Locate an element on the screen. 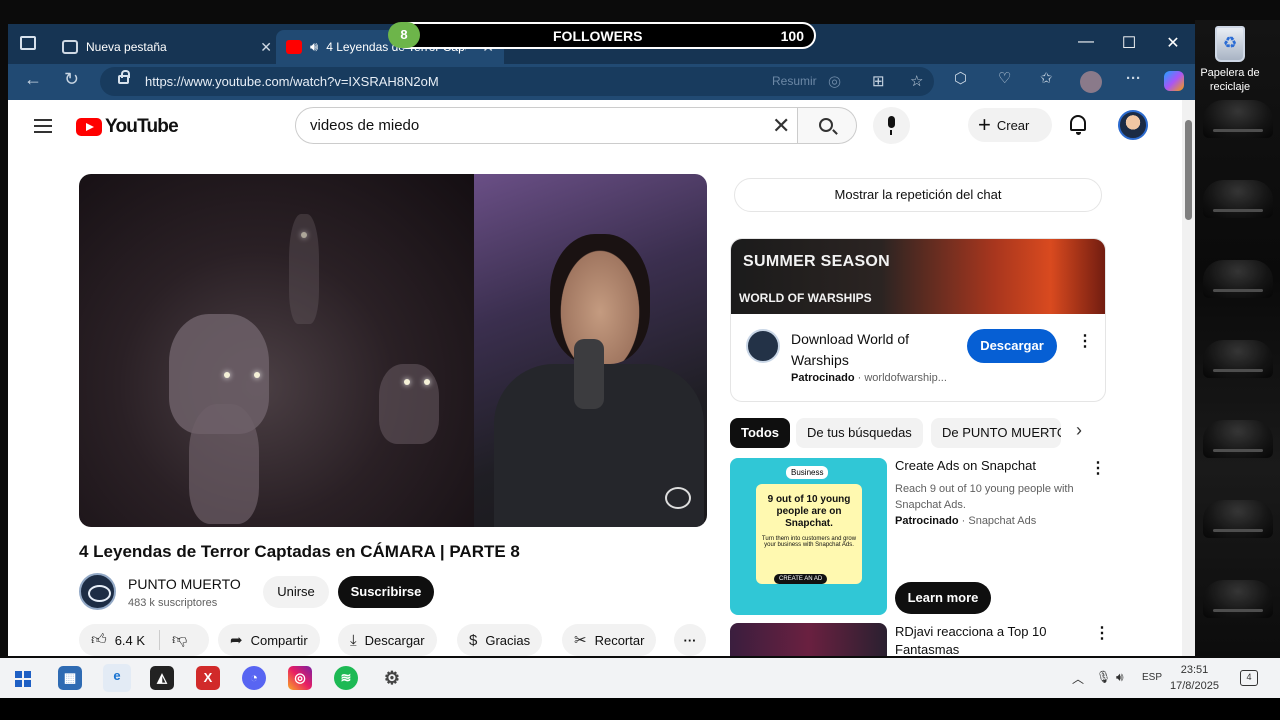 The height and width of the screenshot is (720, 1280). recycle-bin: ♻ Papelera de reciclaje is located at coordinates (1230, 60).